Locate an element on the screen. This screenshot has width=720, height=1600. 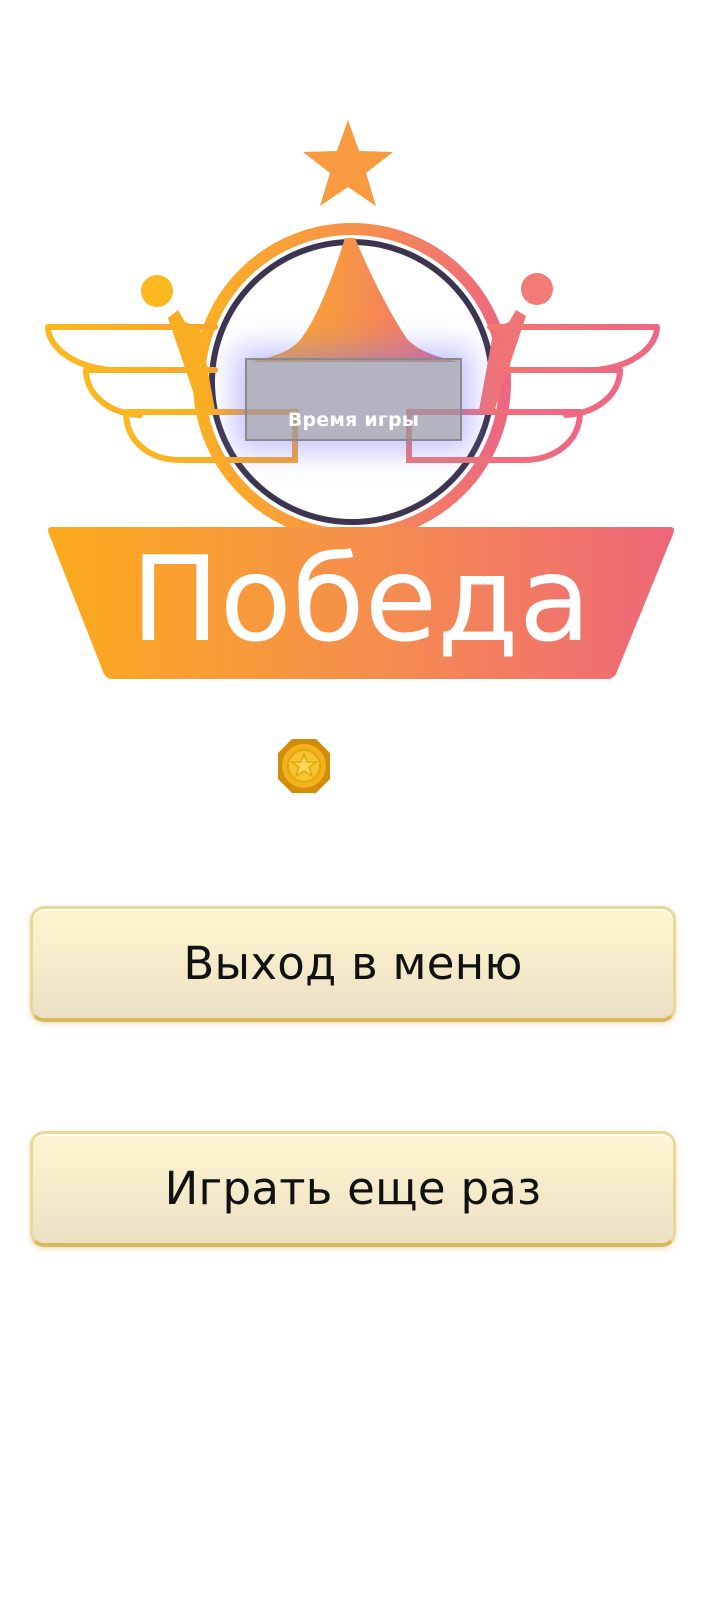
exit-to-menu-button: Выход в меню is located at coordinates (353, 964).